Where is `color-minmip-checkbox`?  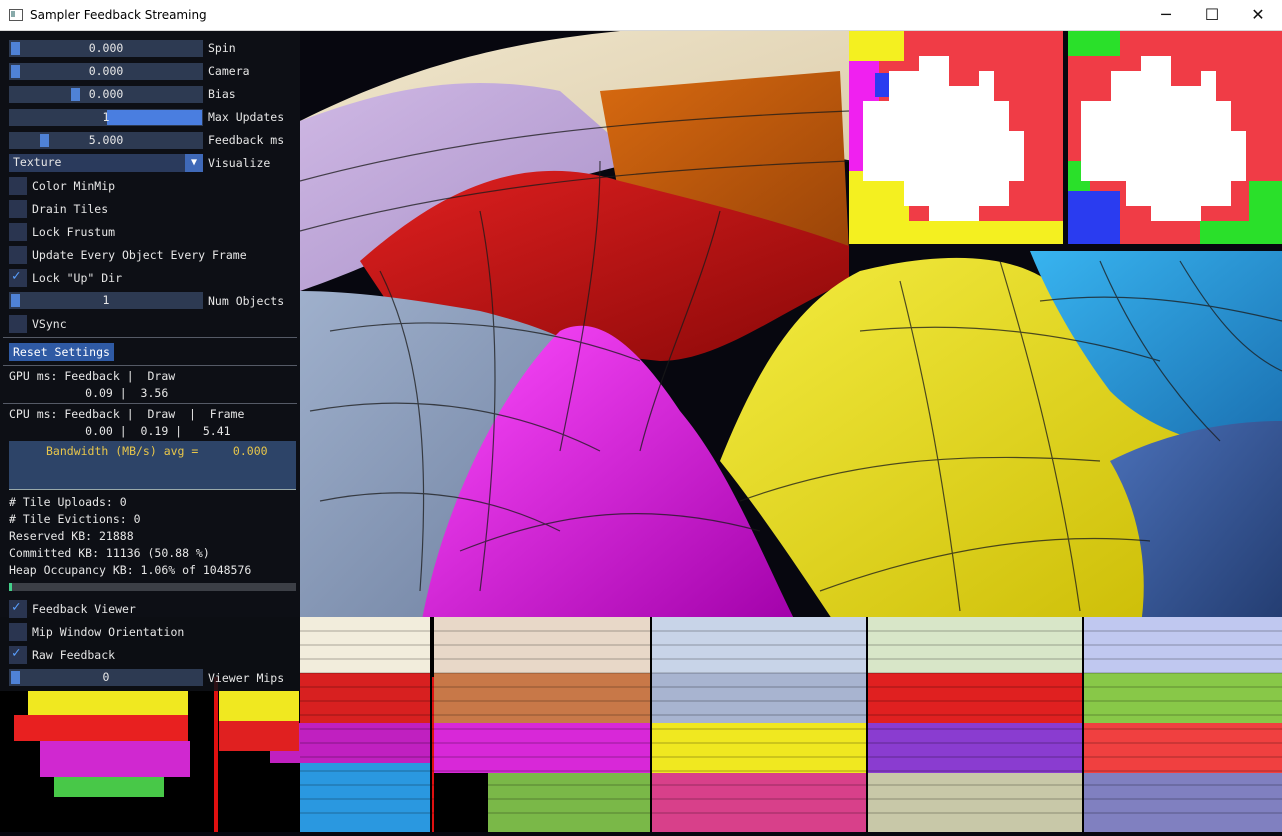 color-minmip-checkbox is located at coordinates (18, 186).